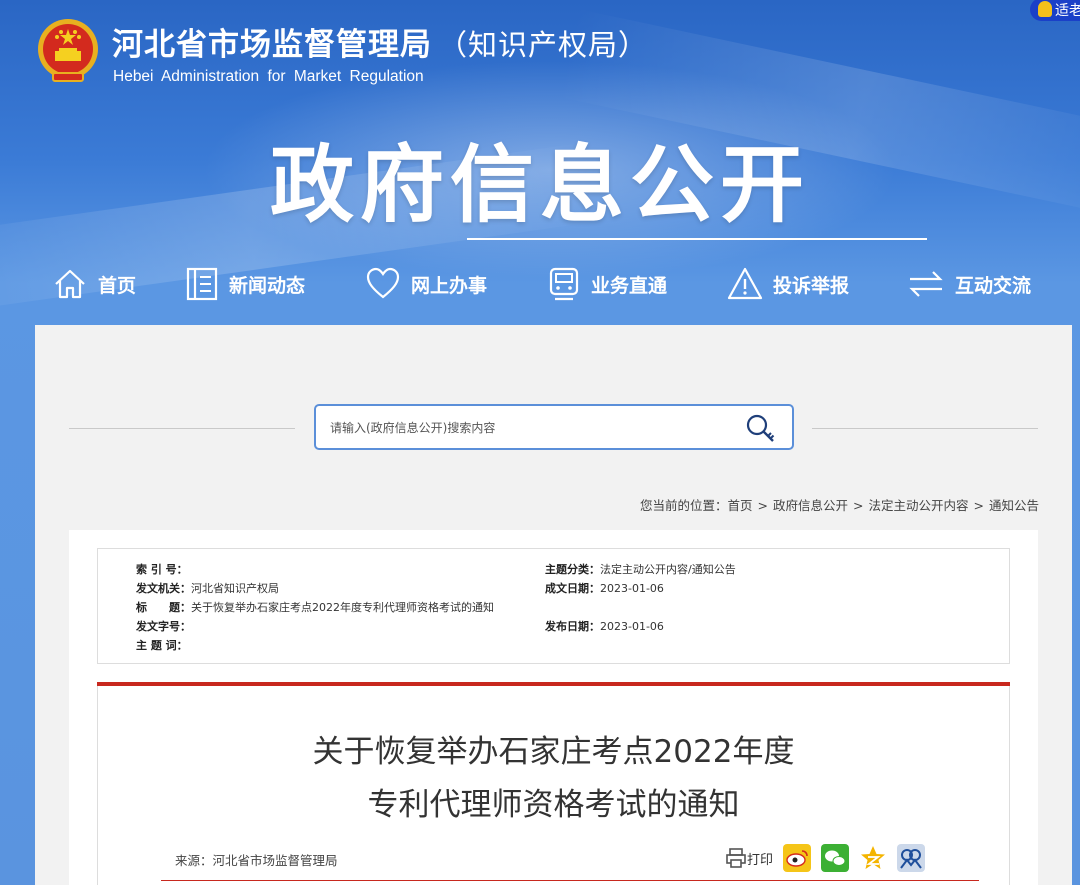 The image size is (1080, 885). Describe the element at coordinates (530, 428) in the screenshot. I see `search-input` at that location.